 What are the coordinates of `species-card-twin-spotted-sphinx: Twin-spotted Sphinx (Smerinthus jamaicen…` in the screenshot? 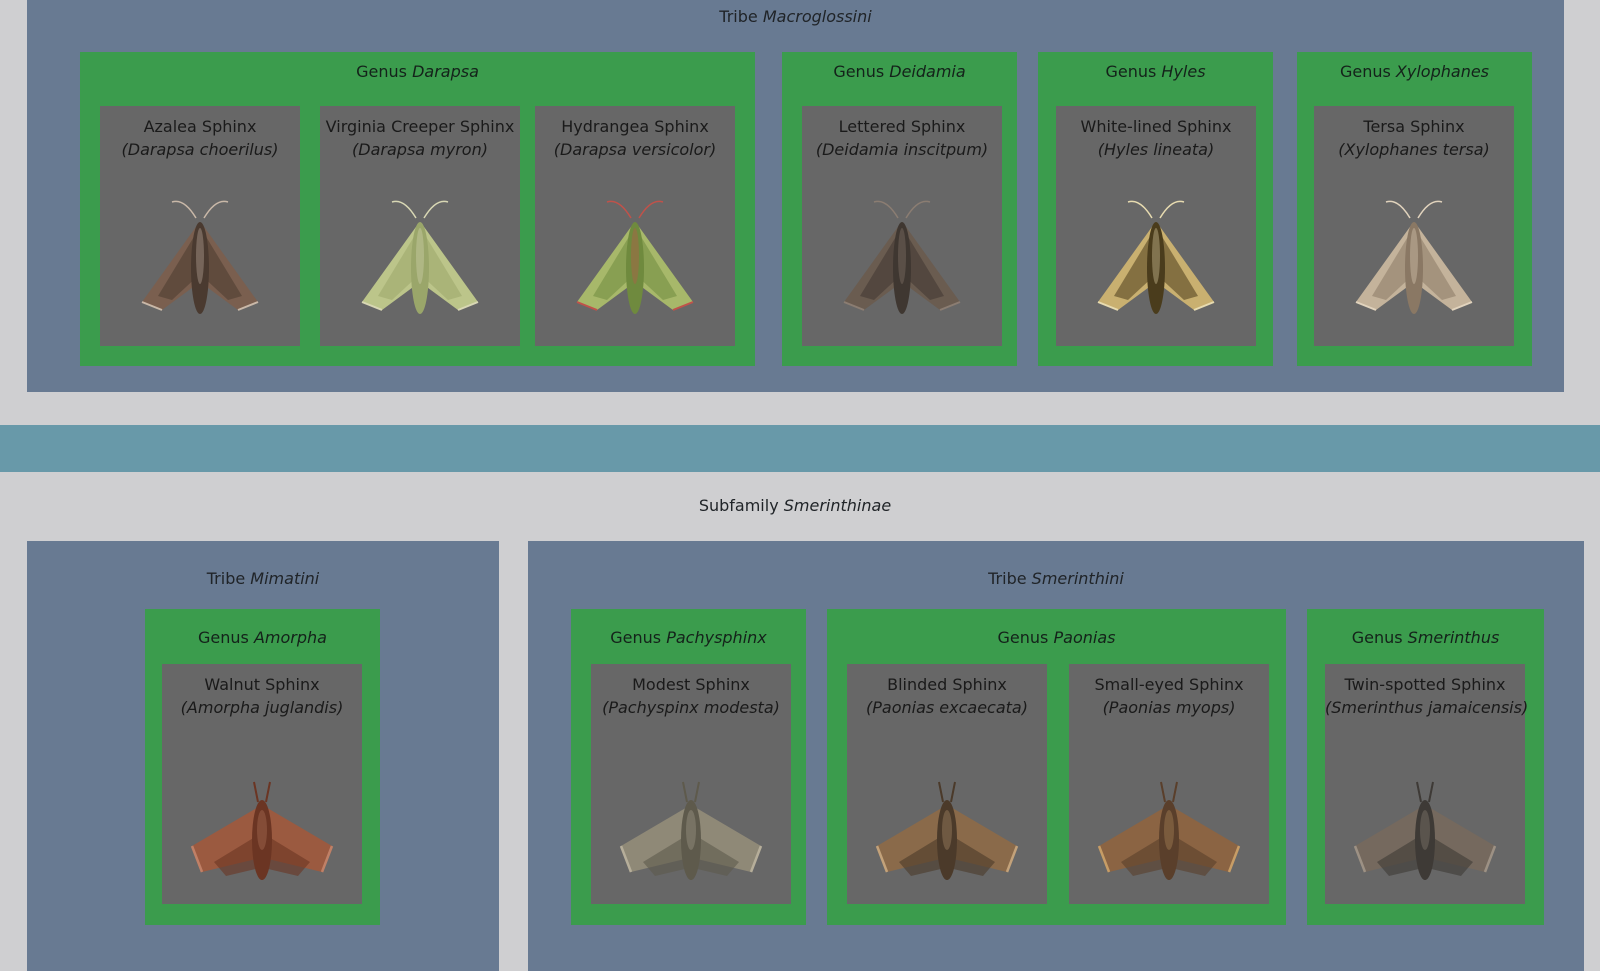 It's located at (1426, 784).